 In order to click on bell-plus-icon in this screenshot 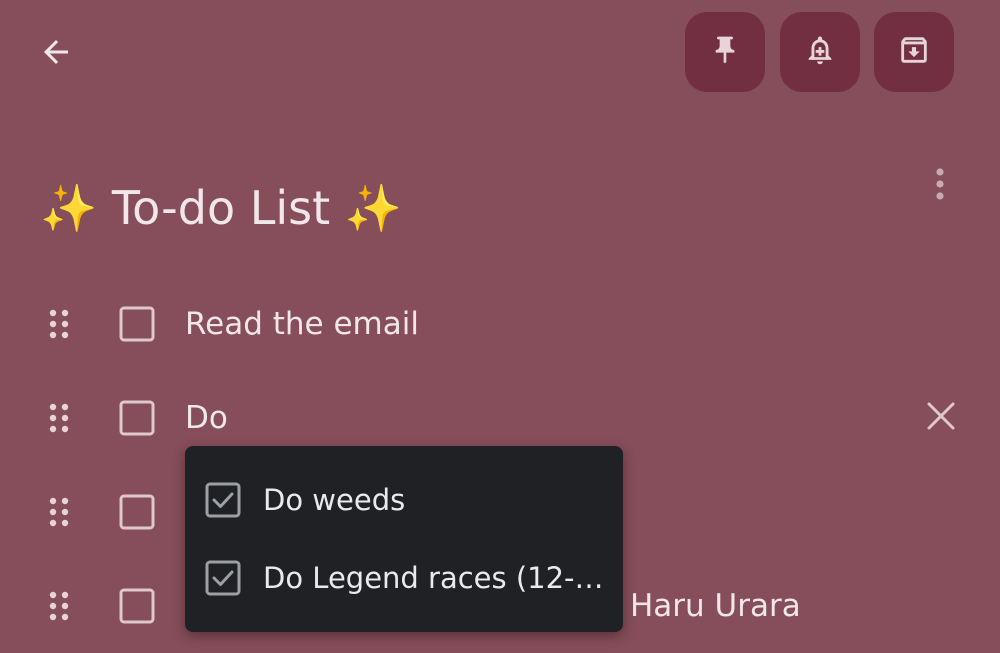, I will do `click(820, 52)`.